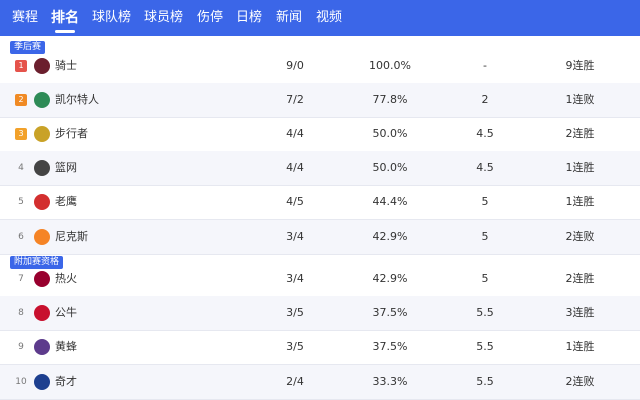 Image resolution: width=640 pixels, height=400 pixels. I want to click on row-divider, so click(320, 254).